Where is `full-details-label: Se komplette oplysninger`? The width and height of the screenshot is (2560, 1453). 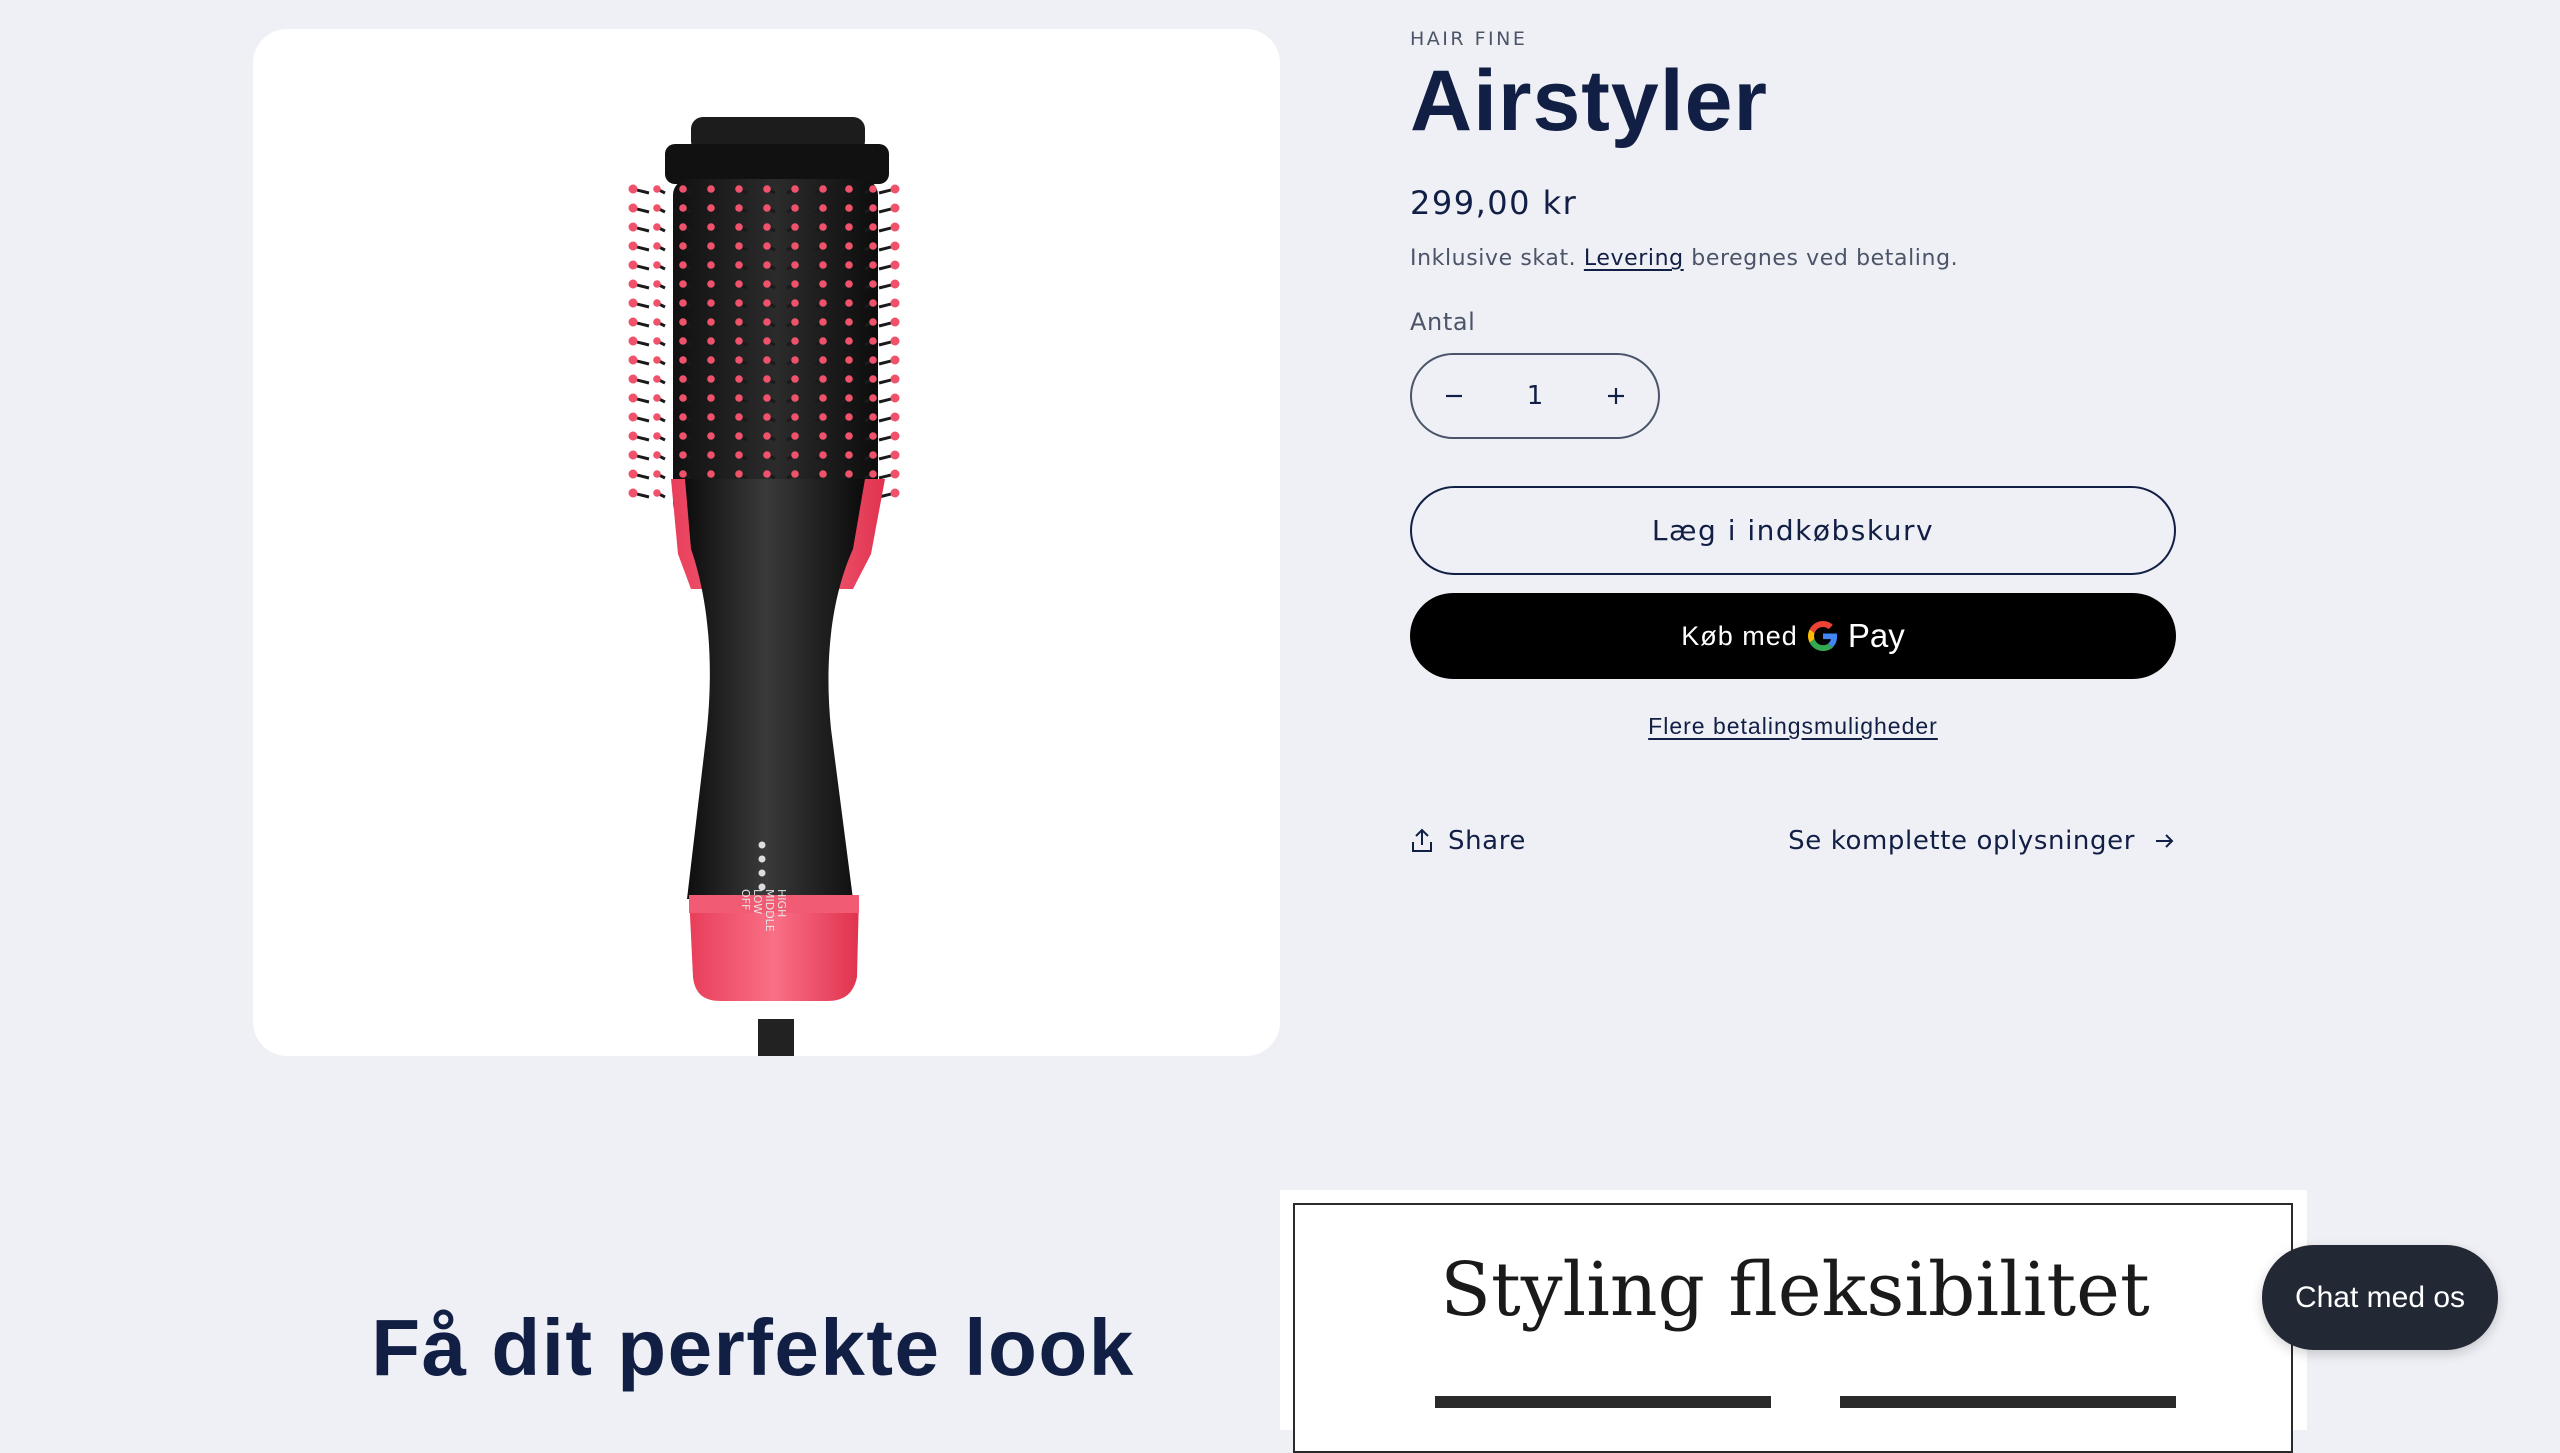
full-details-label: Se komplette oplysninger is located at coordinates (1961, 841).